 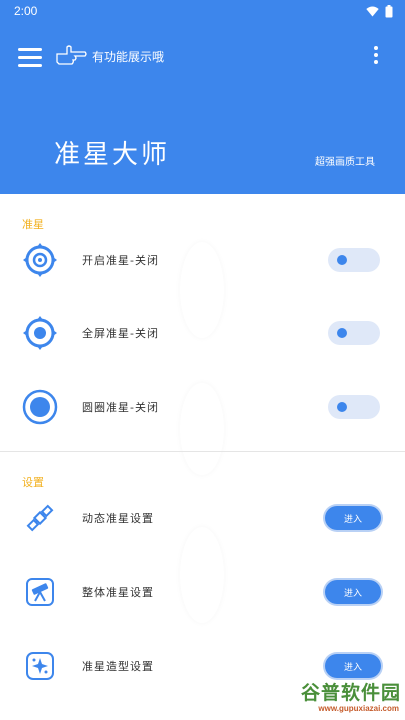 I want to click on watermark-title: 谷普软件园, so click(x=350, y=693).